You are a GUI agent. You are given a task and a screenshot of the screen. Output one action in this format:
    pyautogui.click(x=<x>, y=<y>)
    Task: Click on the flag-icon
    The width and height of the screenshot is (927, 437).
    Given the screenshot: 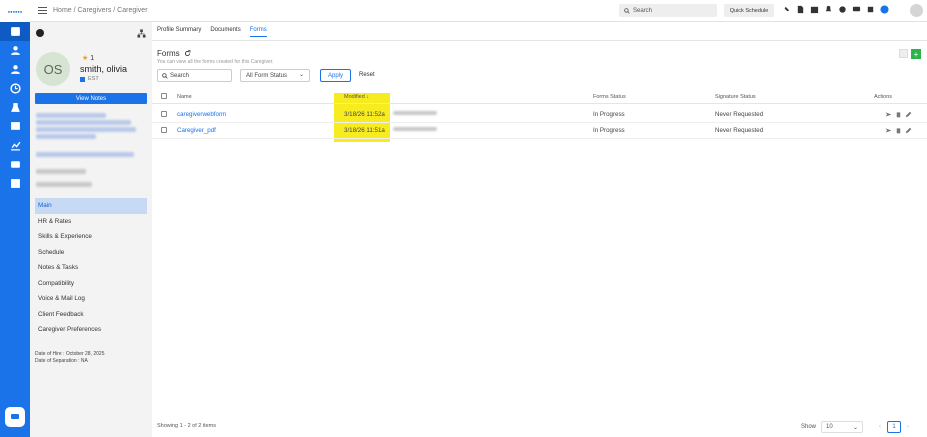 What is the action you would take?
    pyautogui.click(x=82, y=79)
    